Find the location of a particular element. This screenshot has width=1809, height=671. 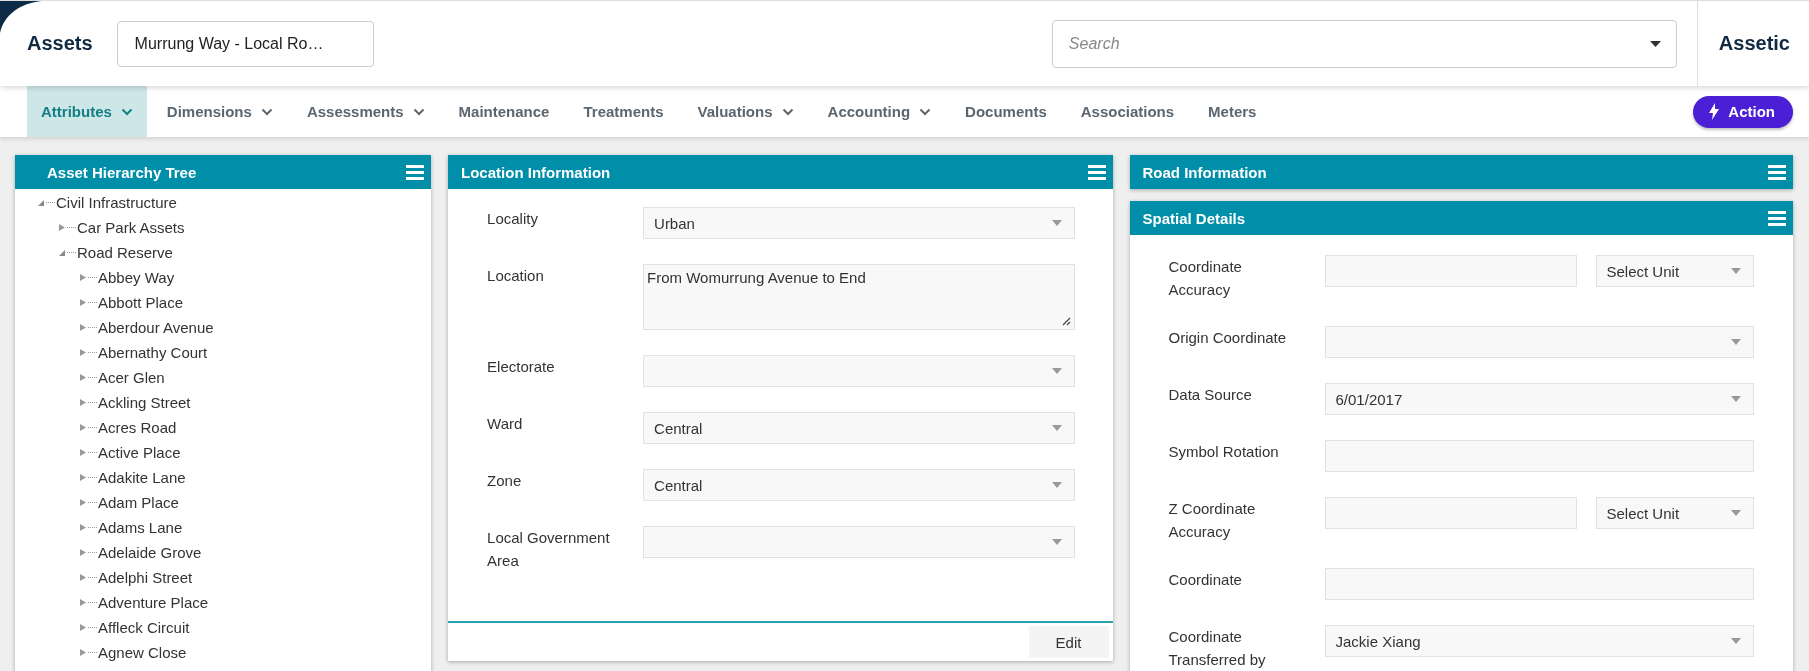

select-value: Urban is located at coordinates (674, 223).